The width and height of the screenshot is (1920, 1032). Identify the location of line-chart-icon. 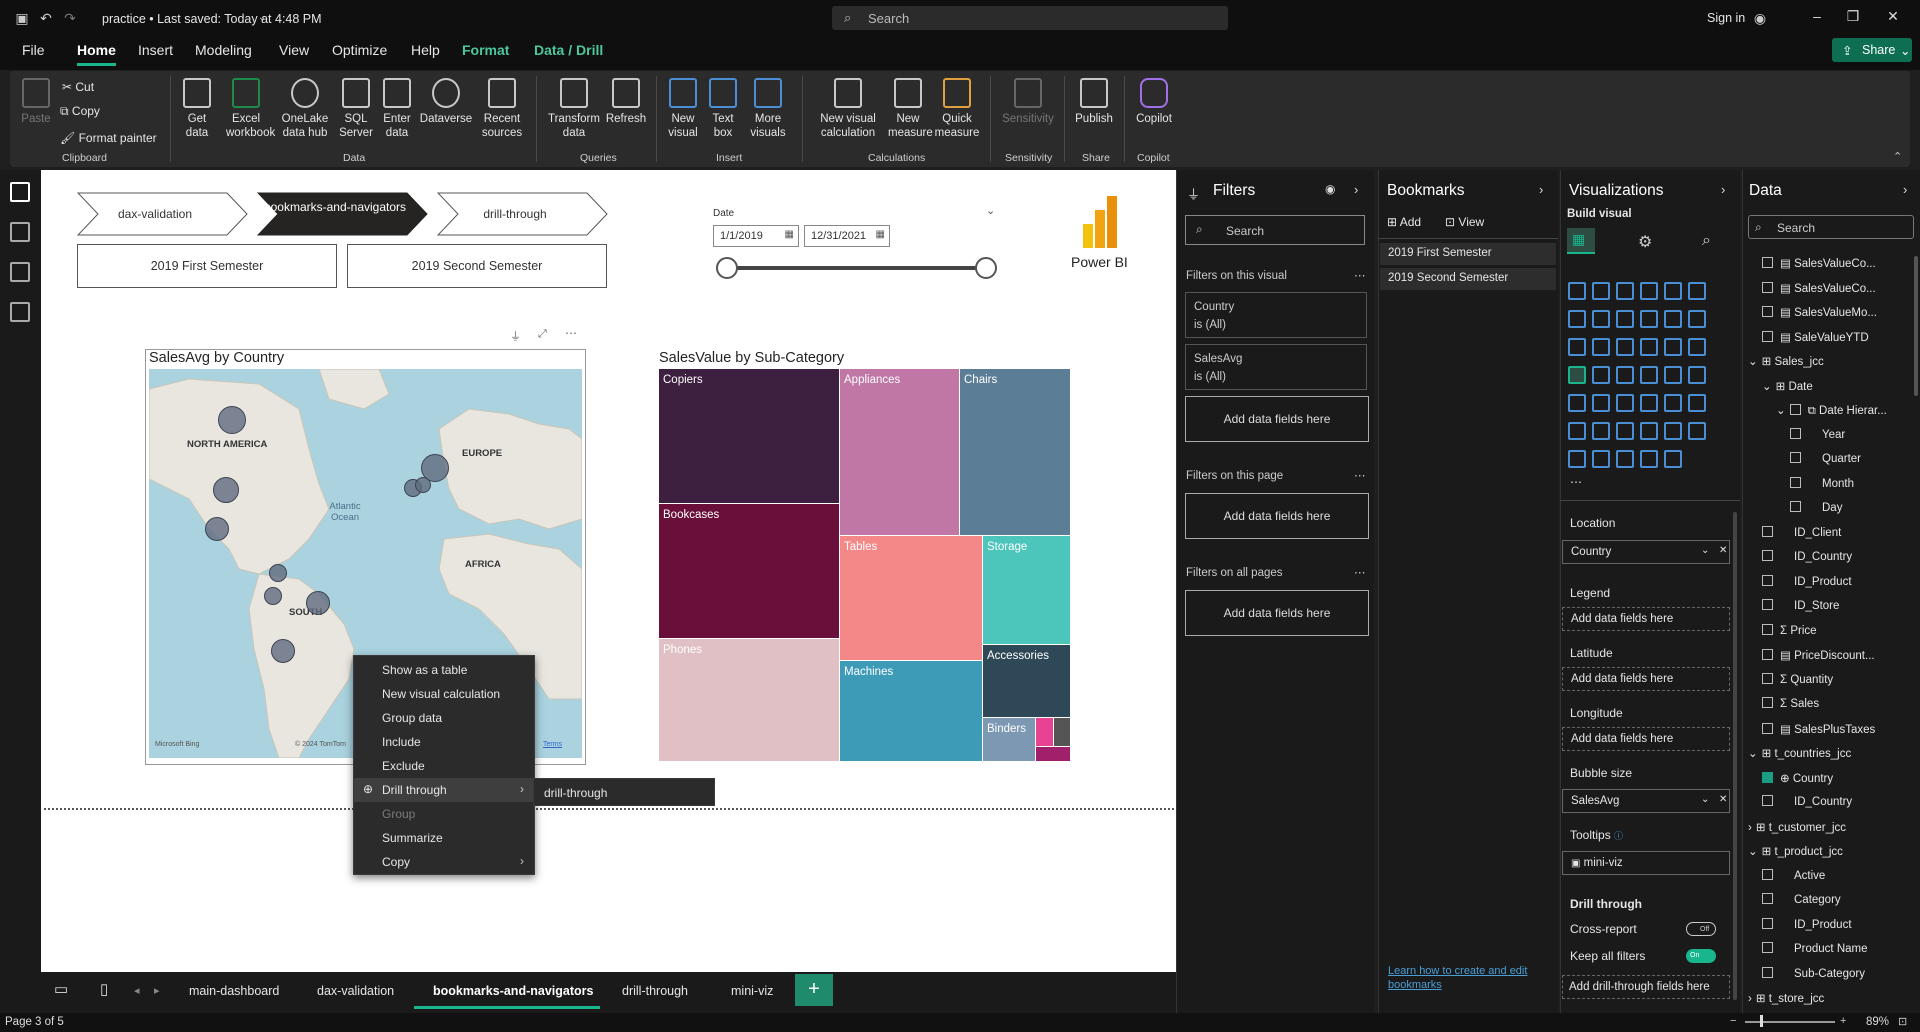
(1577, 319).